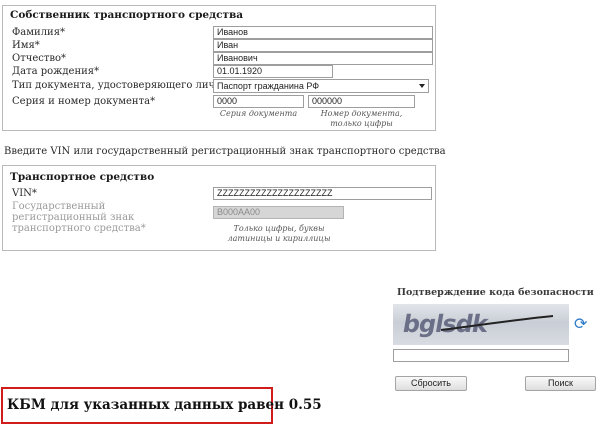  I want to click on patronymic-input: Иванович, so click(323, 58).